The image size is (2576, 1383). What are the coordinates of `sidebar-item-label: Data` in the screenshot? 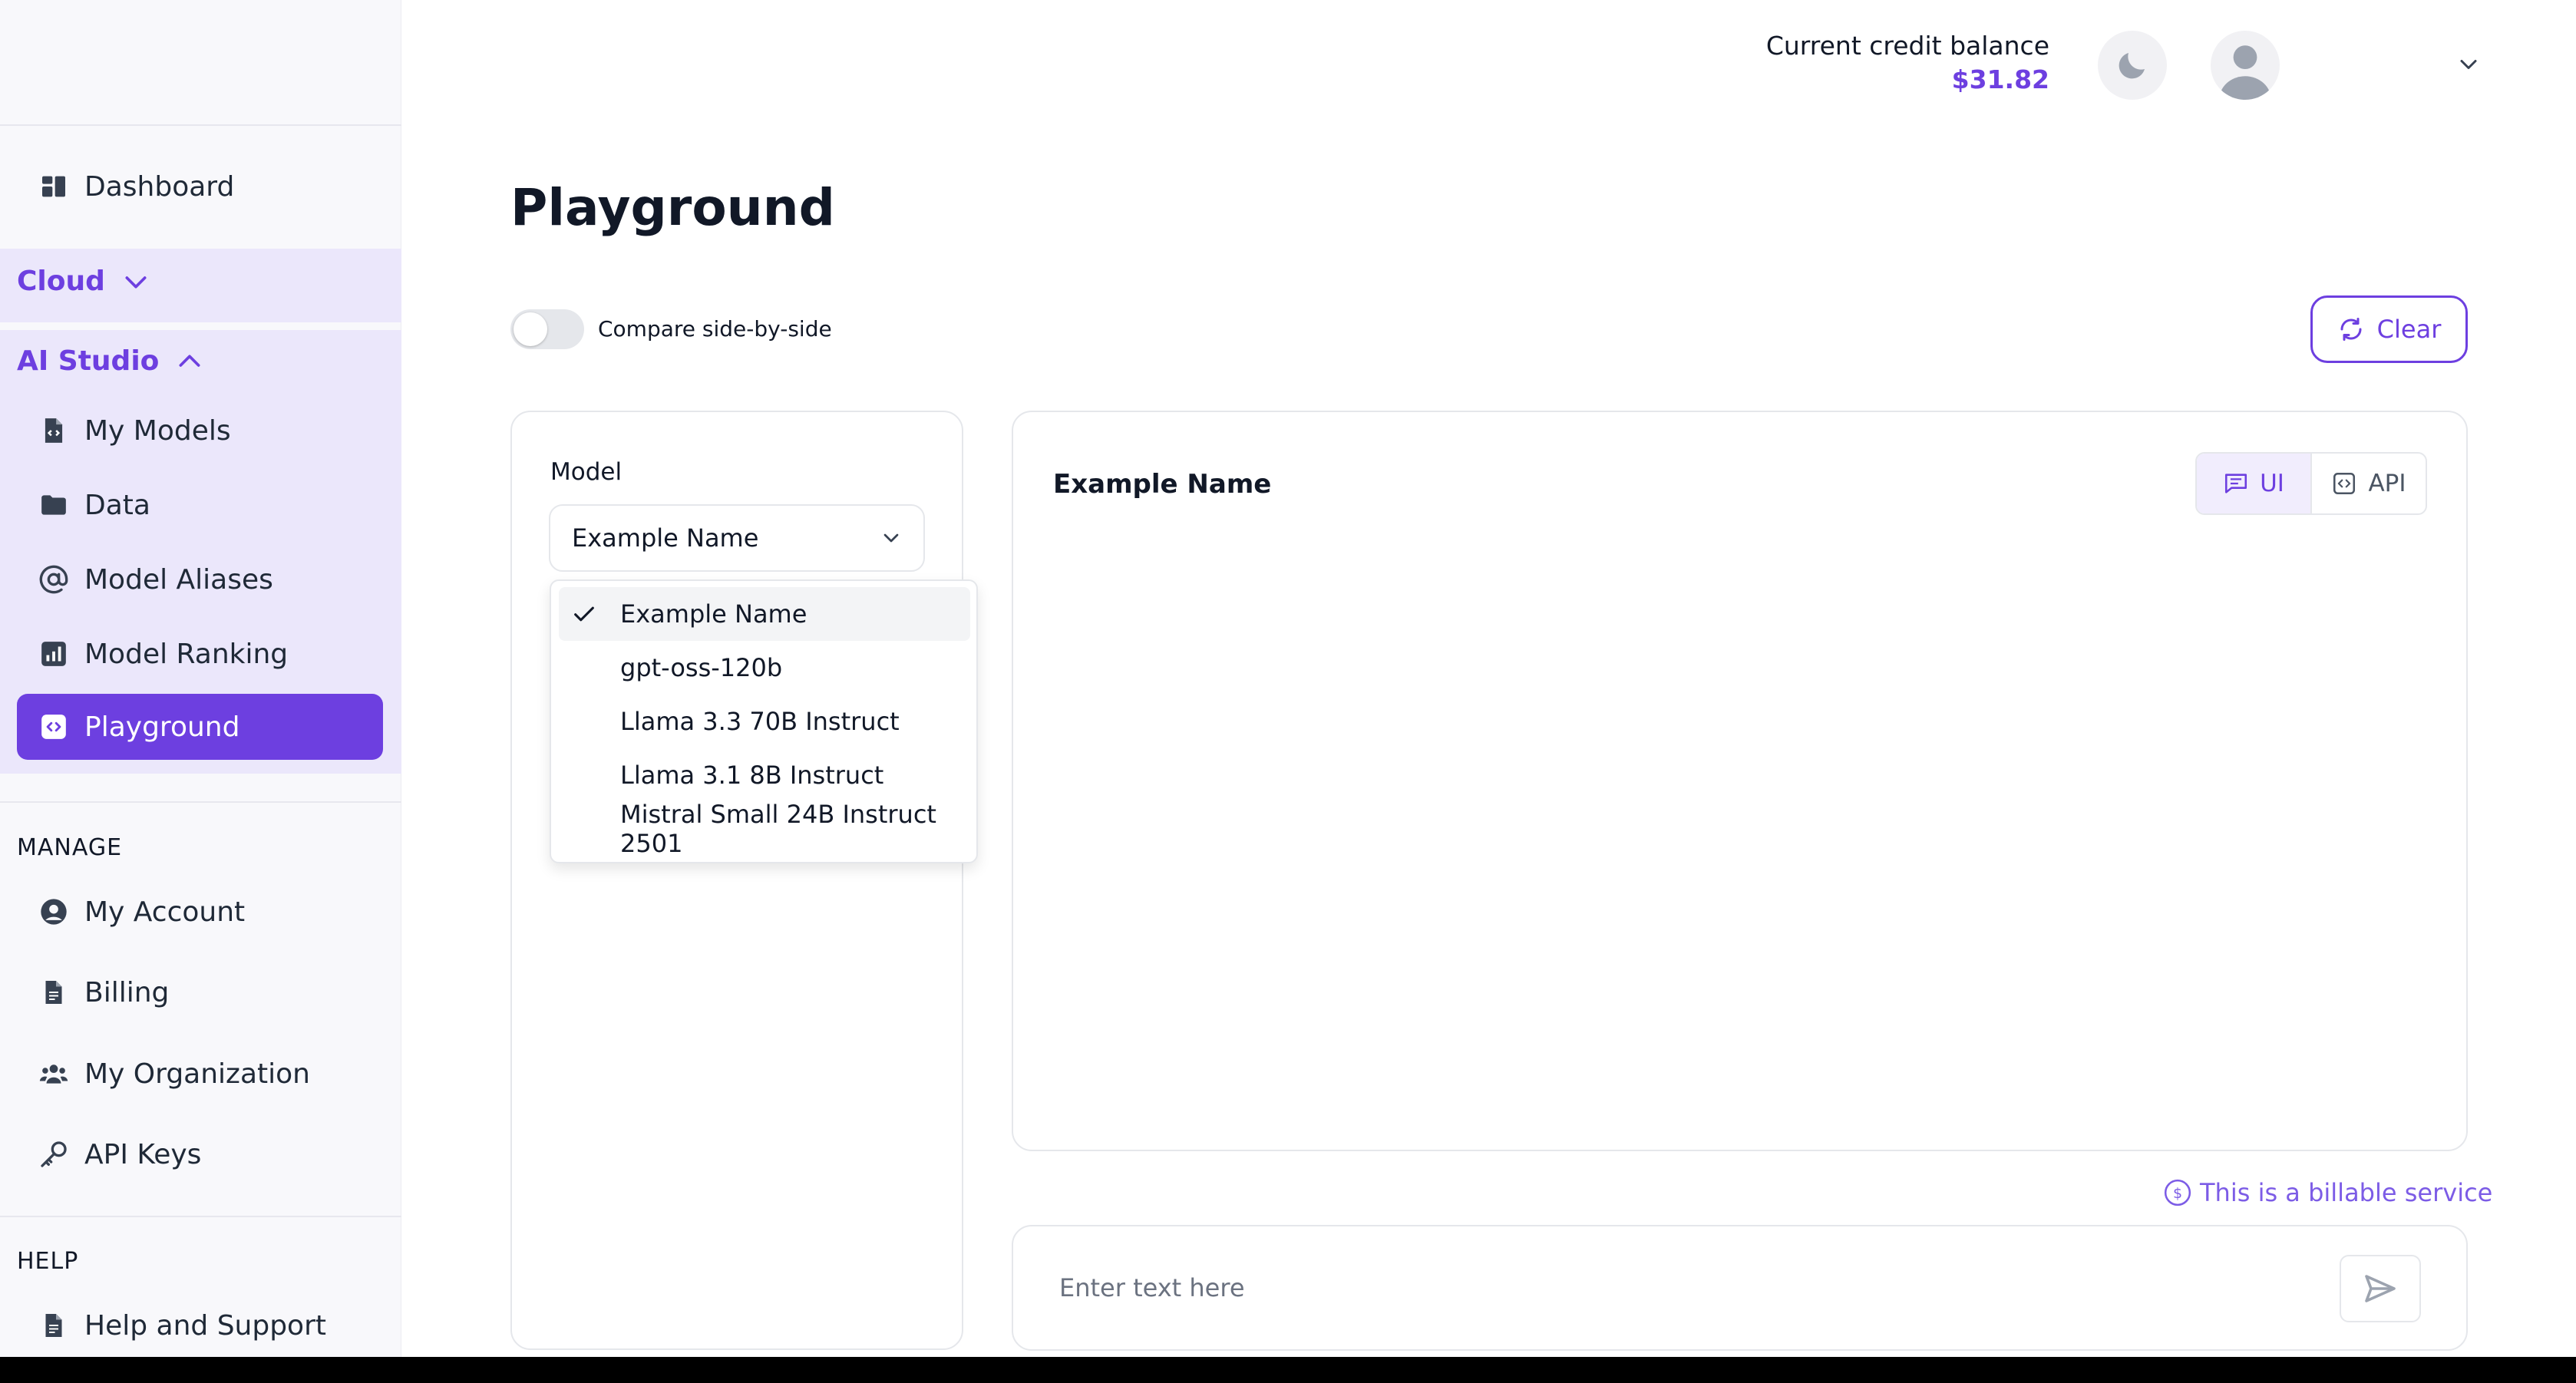 It's located at (117, 505).